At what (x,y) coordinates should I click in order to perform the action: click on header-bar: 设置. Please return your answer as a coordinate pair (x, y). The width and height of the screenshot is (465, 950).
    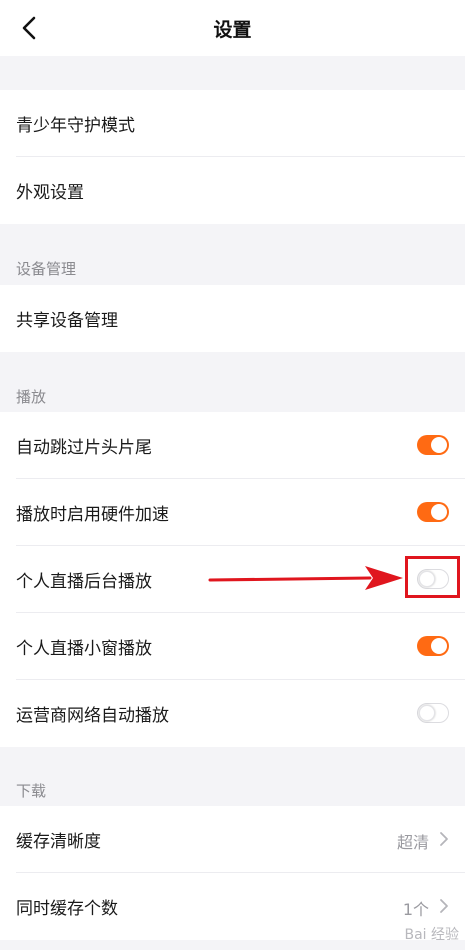
    Looking at the image, I should click on (232, 28).